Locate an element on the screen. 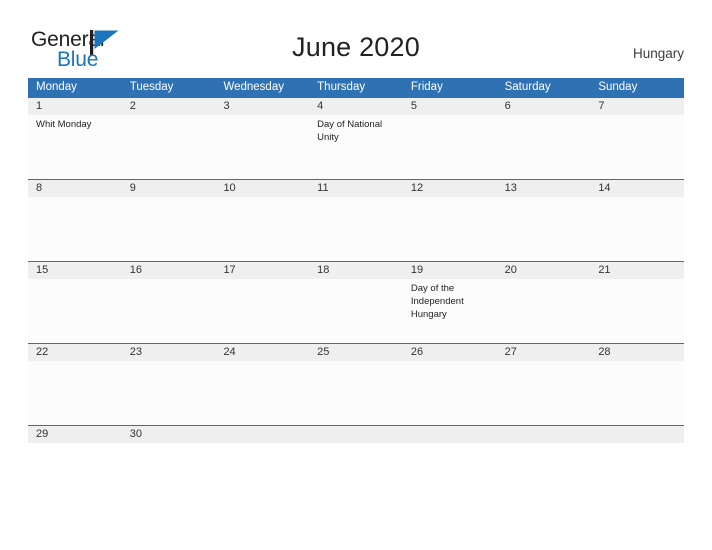 The width and height of the screenshot is (712, 550). day-event-text: Day of National Unity is located at coordinates (350, 131).